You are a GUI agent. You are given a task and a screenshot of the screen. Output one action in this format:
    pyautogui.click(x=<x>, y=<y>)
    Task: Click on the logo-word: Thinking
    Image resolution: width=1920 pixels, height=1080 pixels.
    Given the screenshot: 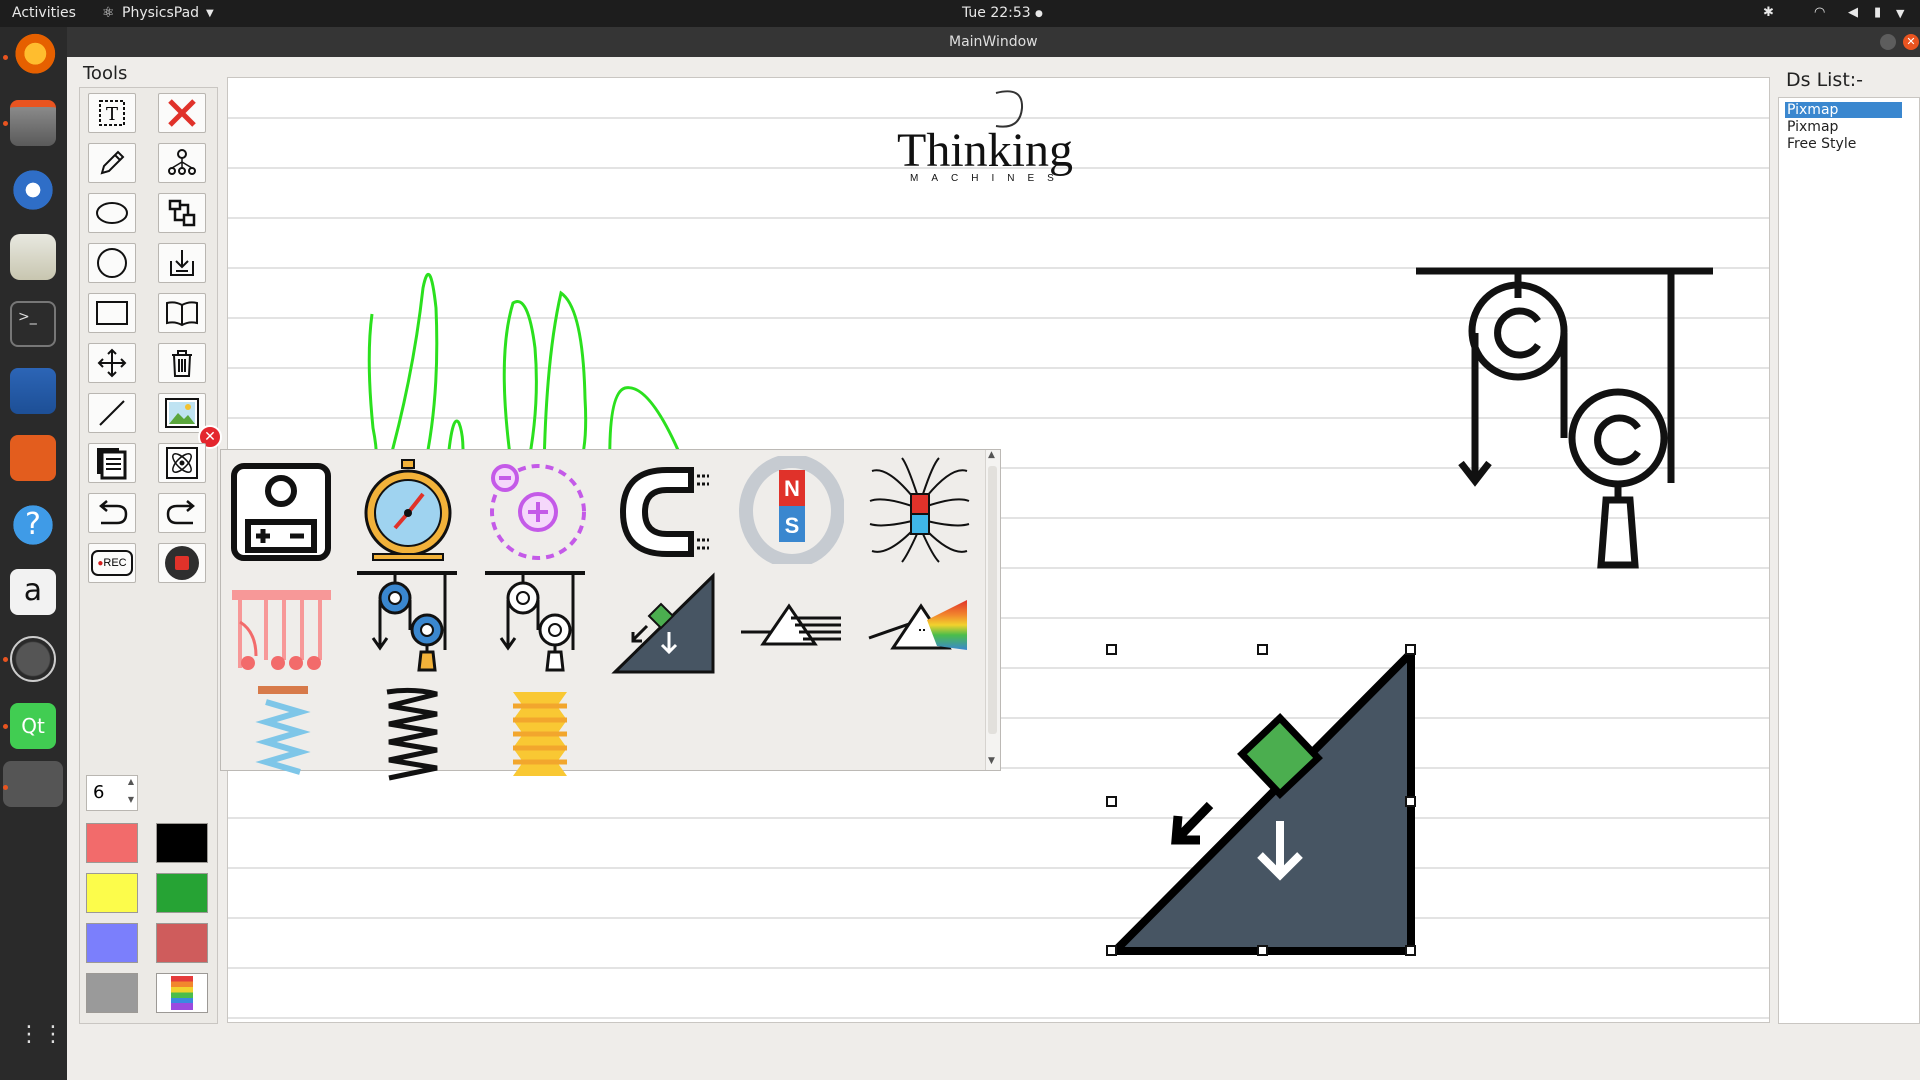 What is the action you would take?
    pyautogui.click(x=985, y=150)
    